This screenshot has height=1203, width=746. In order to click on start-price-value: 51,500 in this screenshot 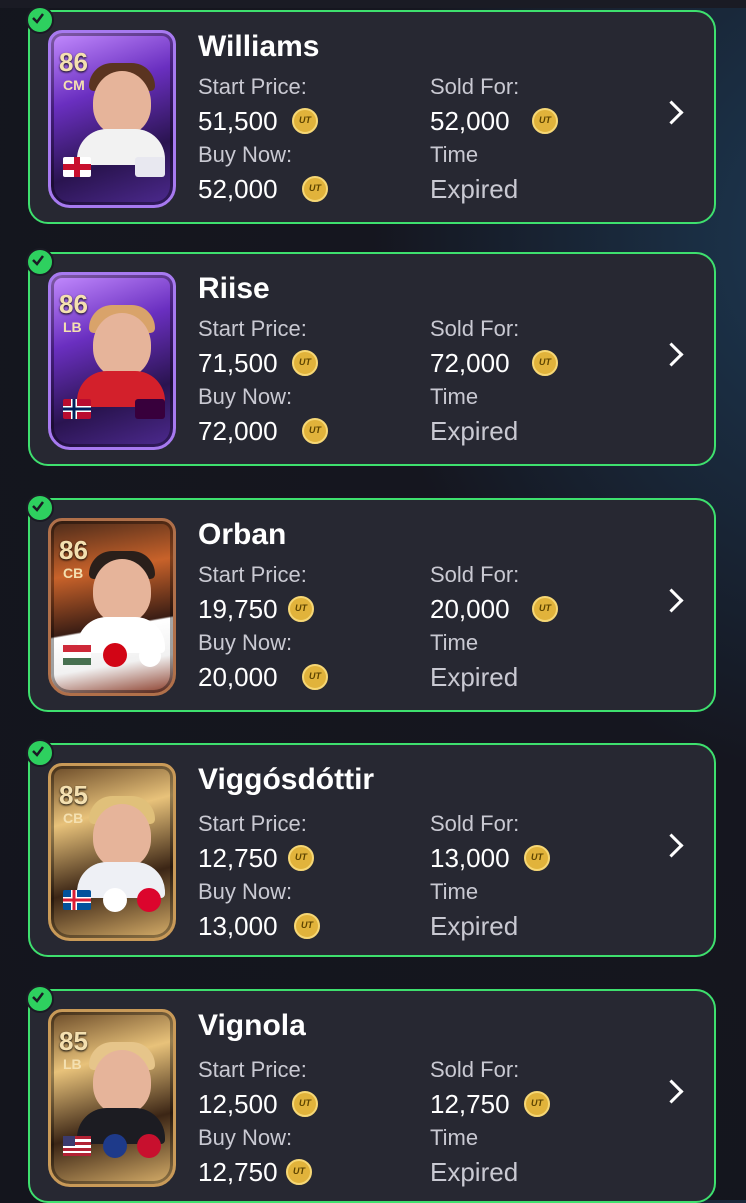, I will do `click(238, 121)`.